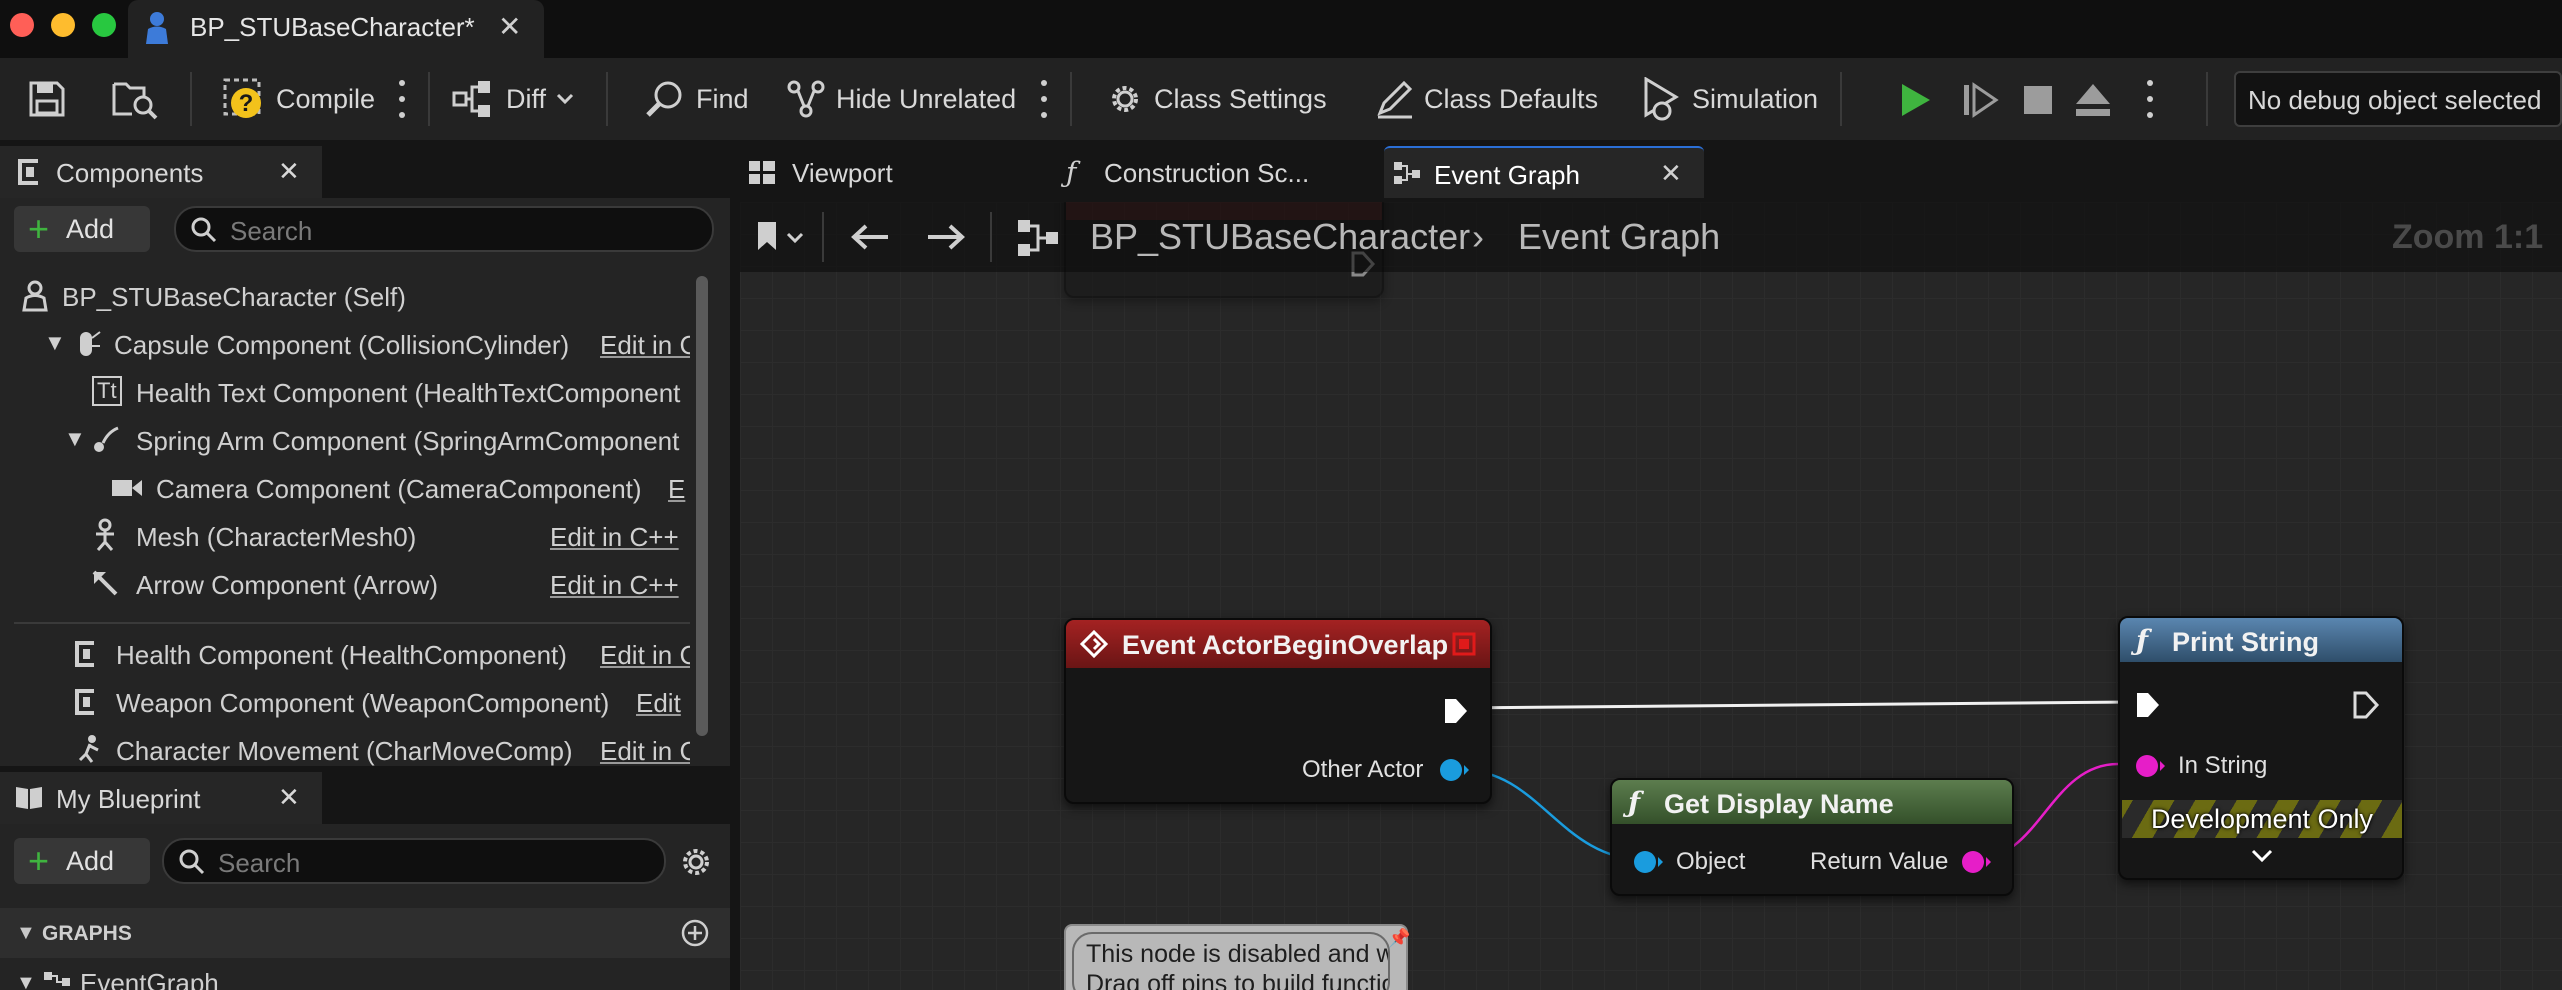 The height and width of the screenshot is (990, 2562). What do you see at coordinates (130, 173) in the screenshot?
I see `components-tab-label: Components` at bounding box center [130, 173].